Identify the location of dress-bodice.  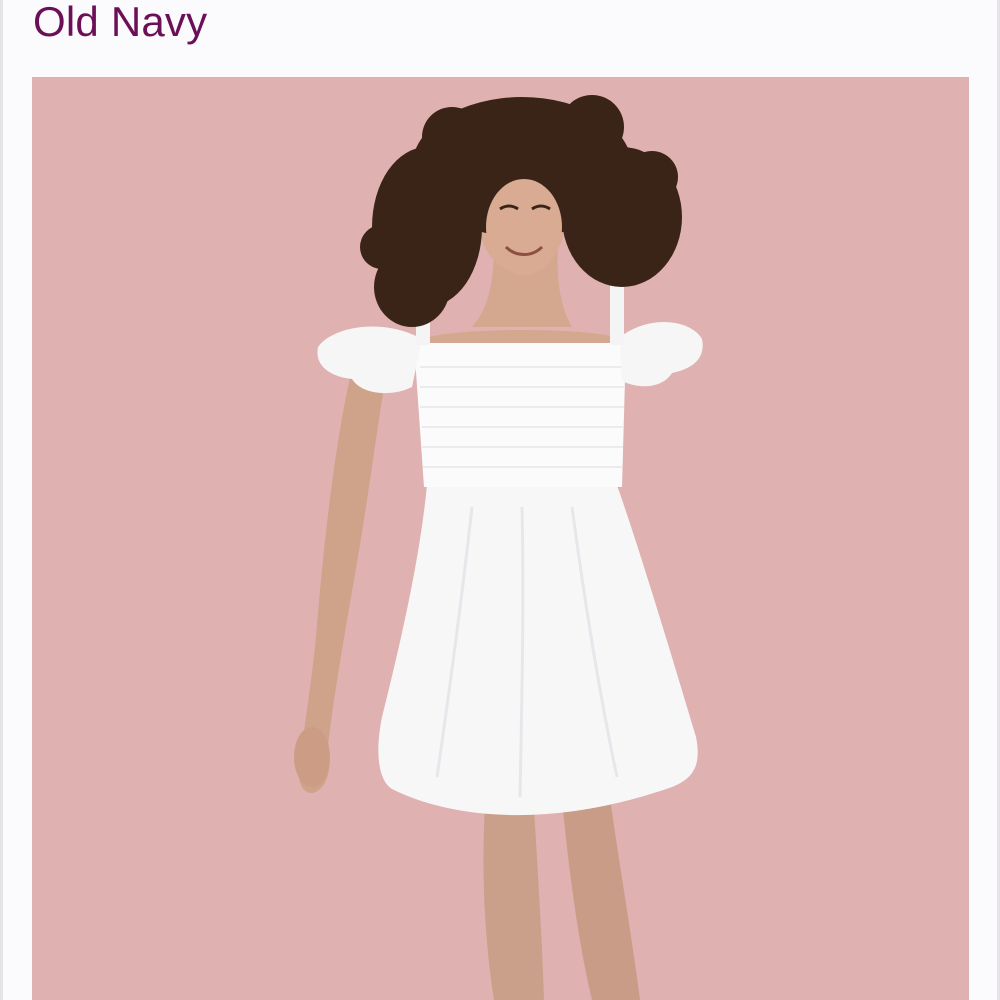
(520, 415).